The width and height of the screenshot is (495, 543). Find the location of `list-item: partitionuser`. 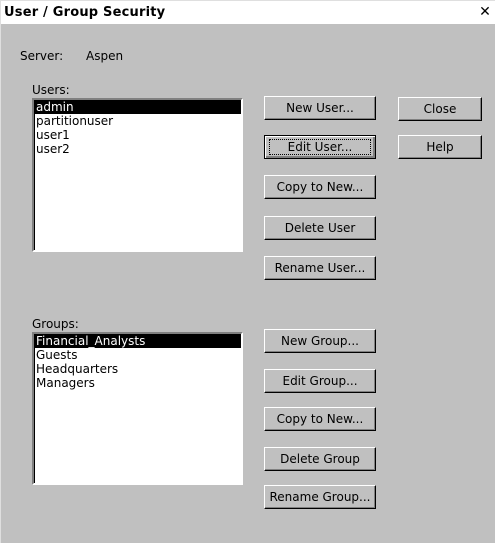

list-item: partitionuser is located at coordinates (137, 121).